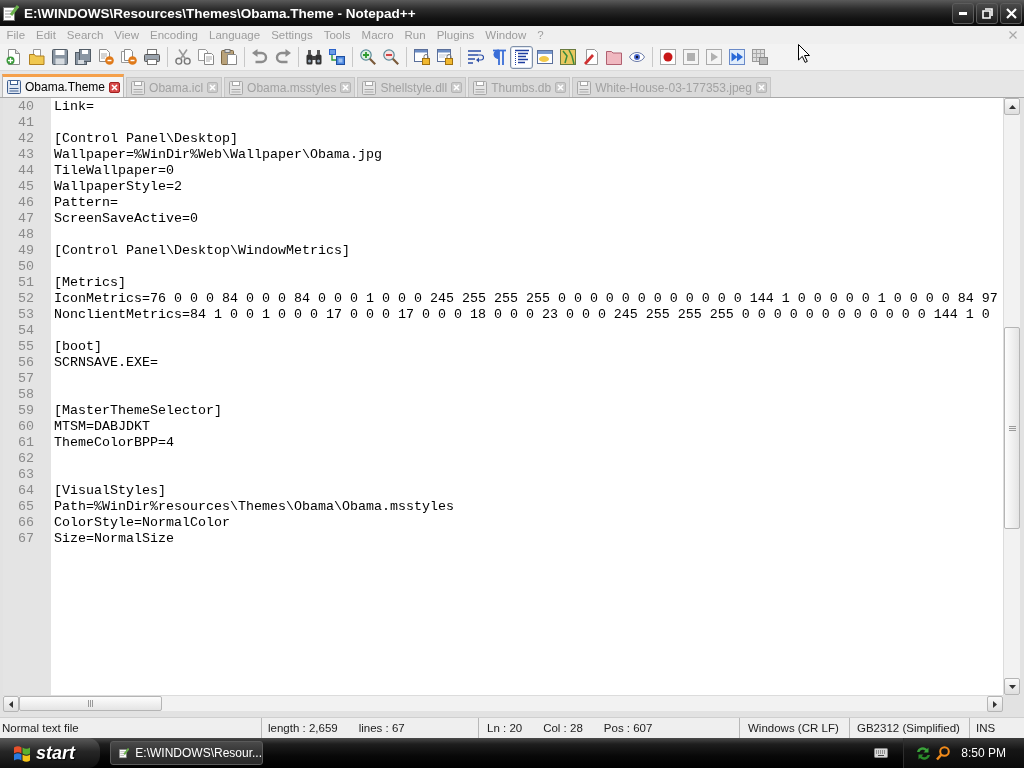 This screenshot has height=768, width=1024. I want to click on code-line: [Control Panel\Desktop], so click(146, 138).